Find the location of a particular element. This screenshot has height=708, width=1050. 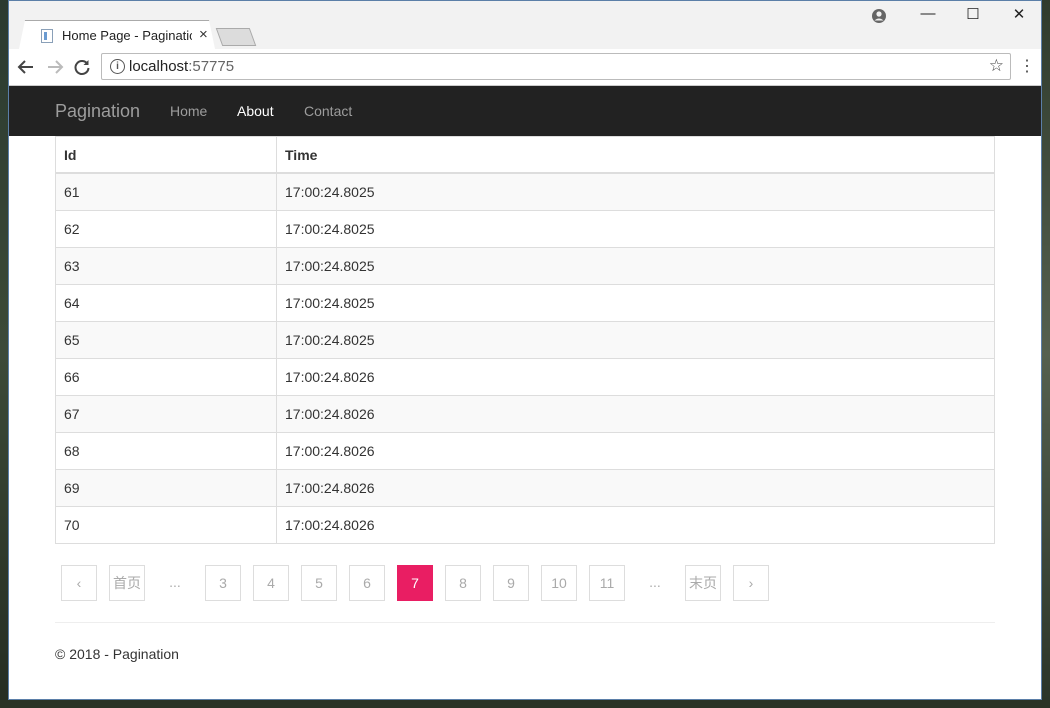

navbar-brand: Pagination is located at coordinates (97, 111).